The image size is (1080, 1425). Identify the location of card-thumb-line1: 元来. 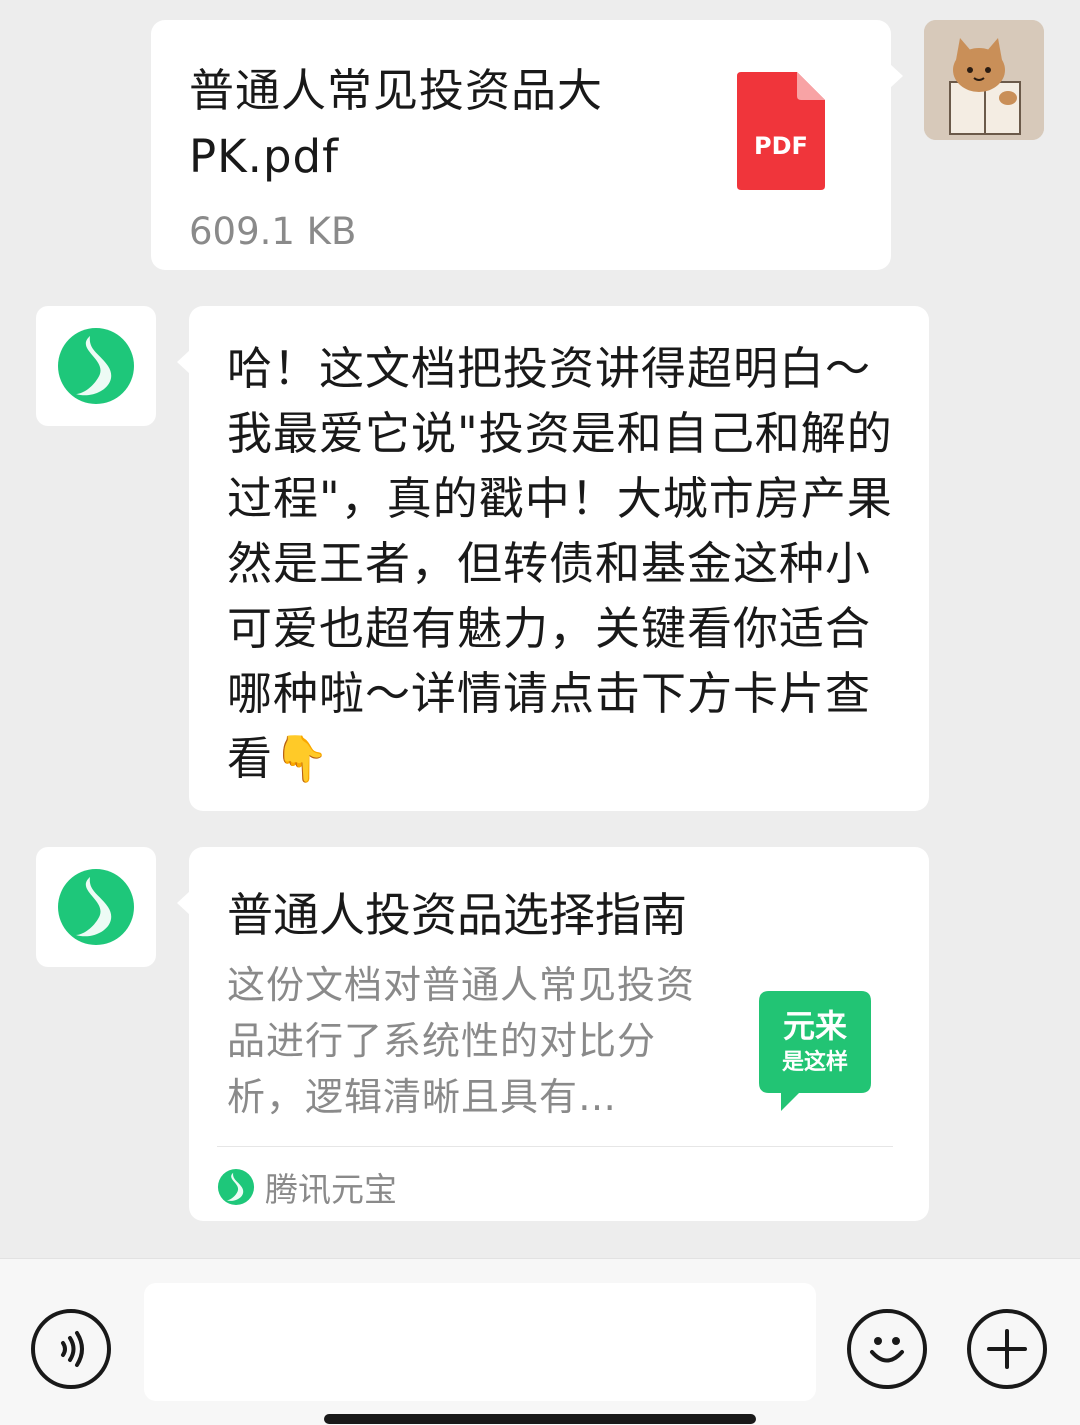
(815, 1026).